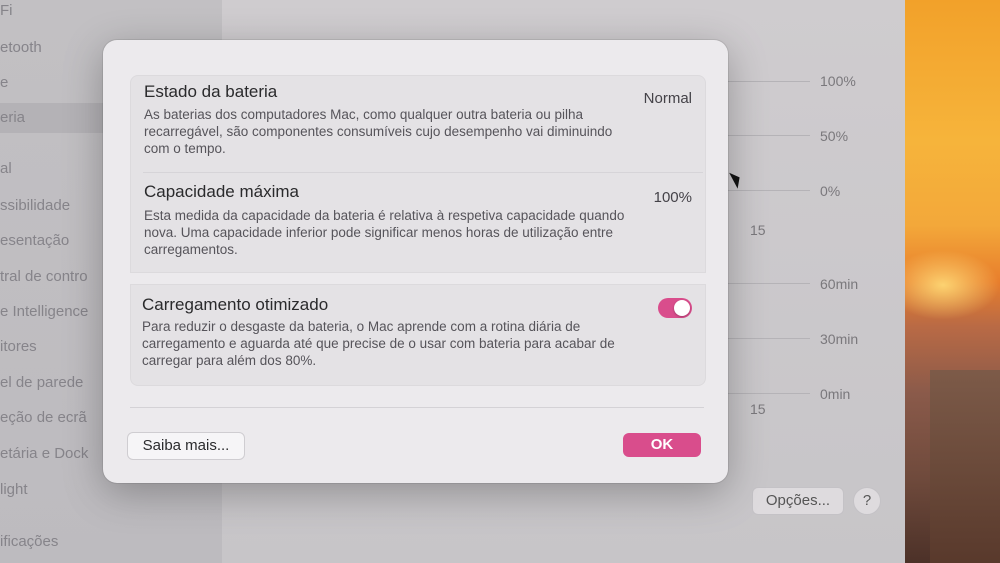  Describe the element at coordinates (835, 394) in the screenshot. I see `chart-y-label-0min: 0min` at that location.